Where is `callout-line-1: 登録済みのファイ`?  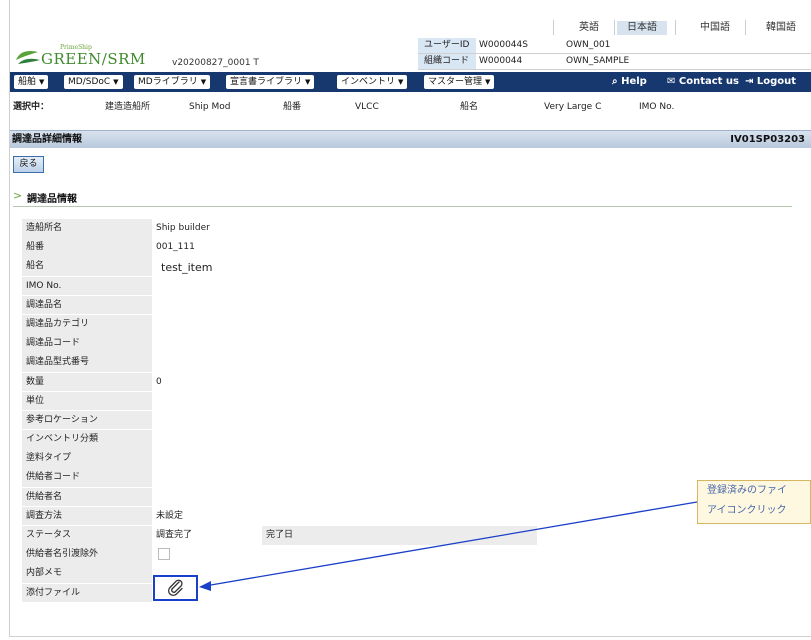
callout-line-1: 登録済みのファイ is located at coordinates (747, 490).